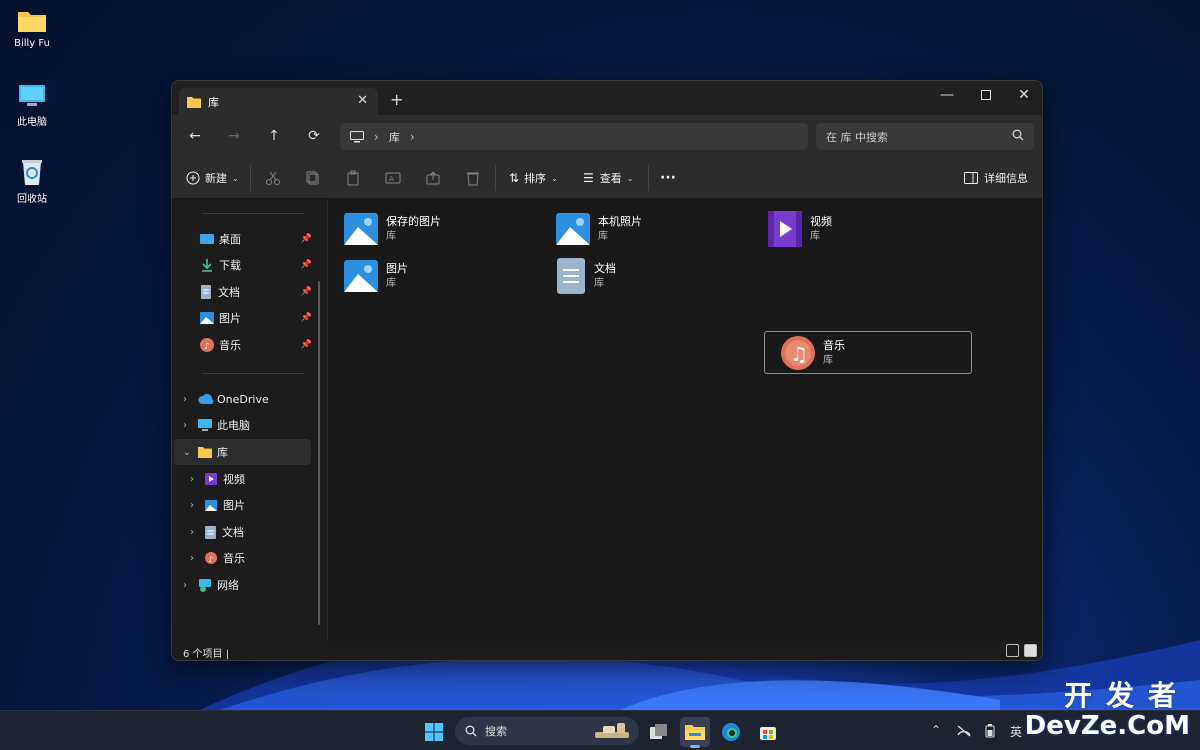 The image size is (1200, 750). Describe the element at coordinates (242, 425) in the screenshot. I see `sidebar-item-this-pc: › 此电脑` at that location.